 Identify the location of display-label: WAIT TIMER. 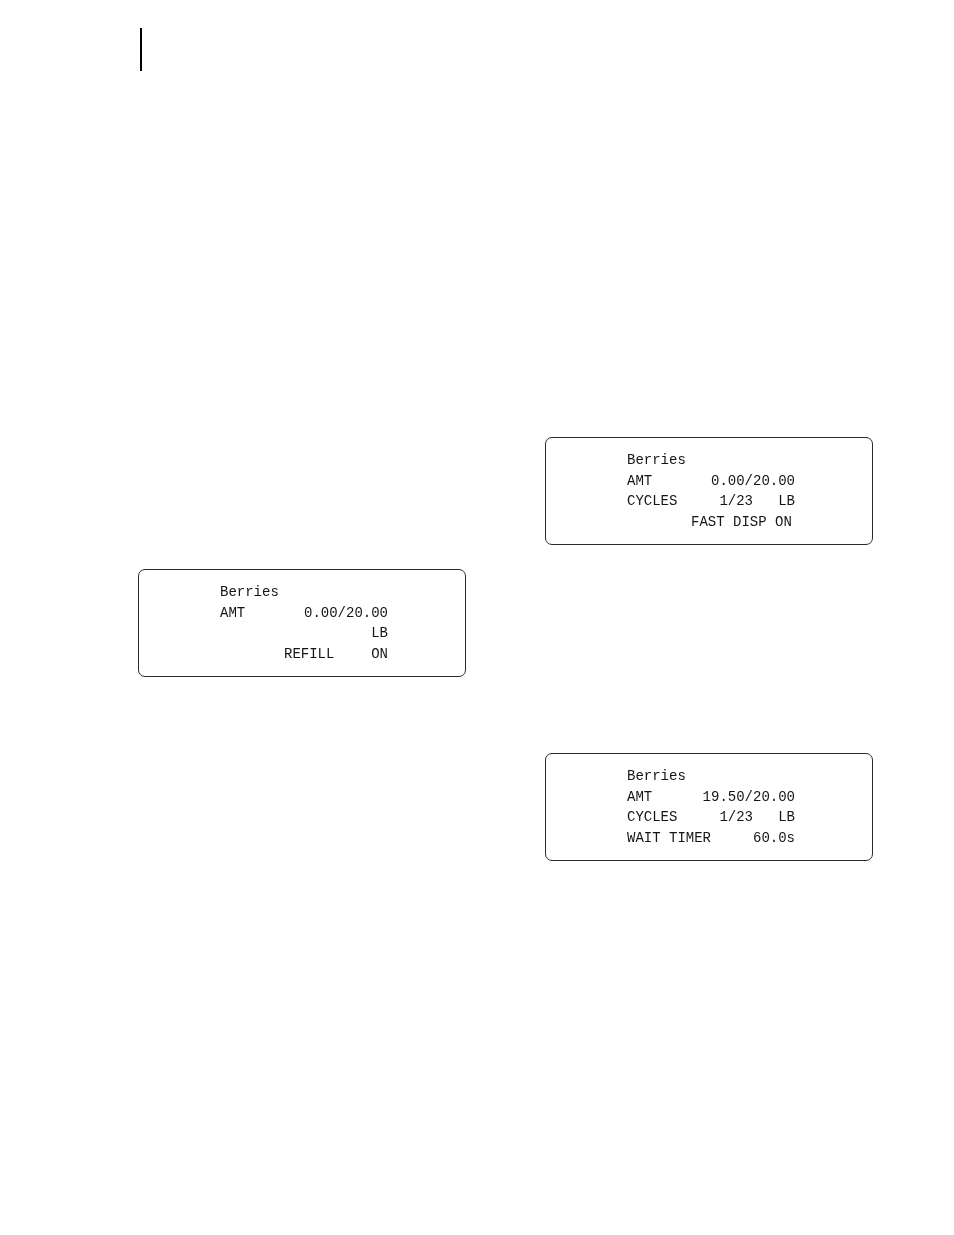
(669, 838).